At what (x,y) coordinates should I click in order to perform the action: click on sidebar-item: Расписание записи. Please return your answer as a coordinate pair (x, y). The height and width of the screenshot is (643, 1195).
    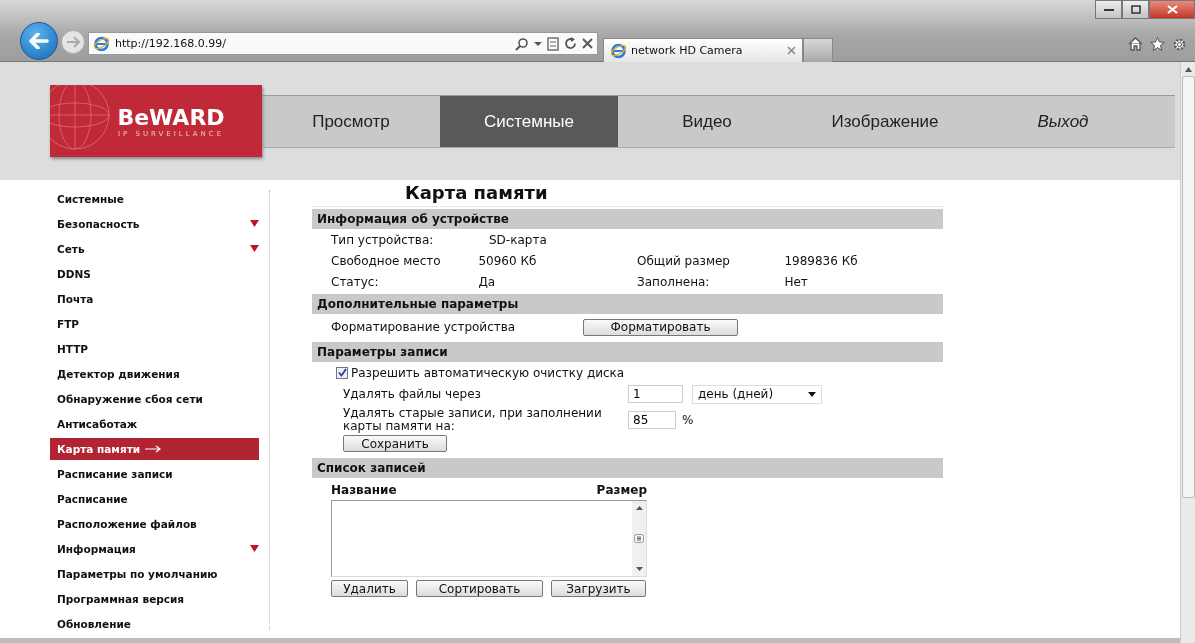
    Looking at the image, I should click on (154, 473).